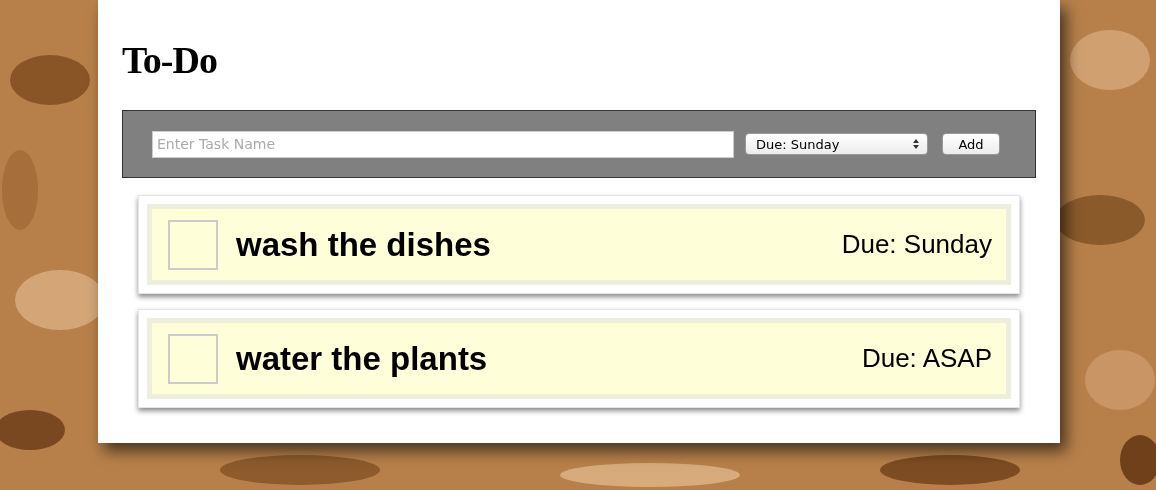 The height and width of the screenshot is (490, 1156). Describe the element at coordinates (364, 244) in the screenshot. I see `task-name: wash the dishes` at that location.